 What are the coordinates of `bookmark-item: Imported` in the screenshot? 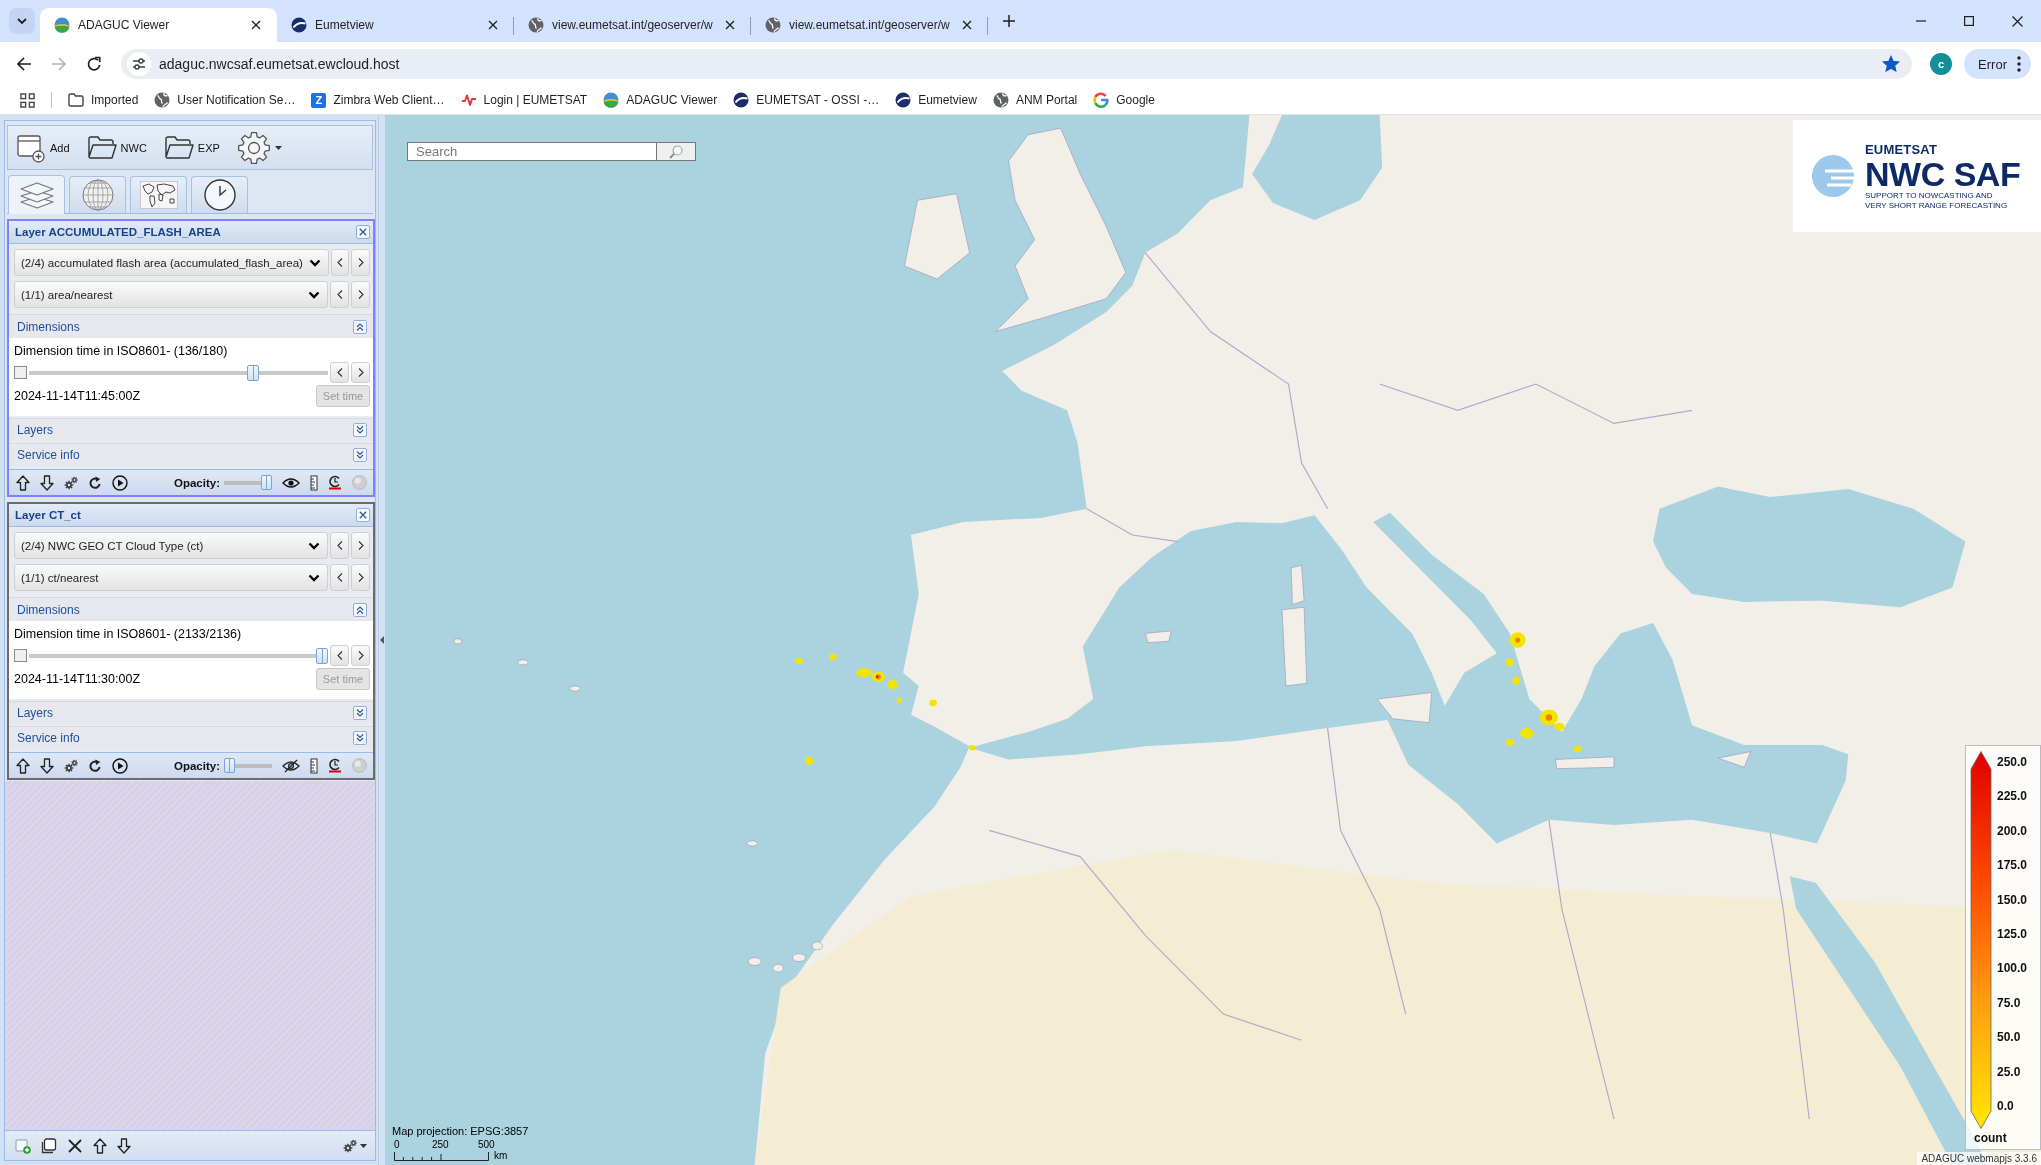 It's located at (103, 100).